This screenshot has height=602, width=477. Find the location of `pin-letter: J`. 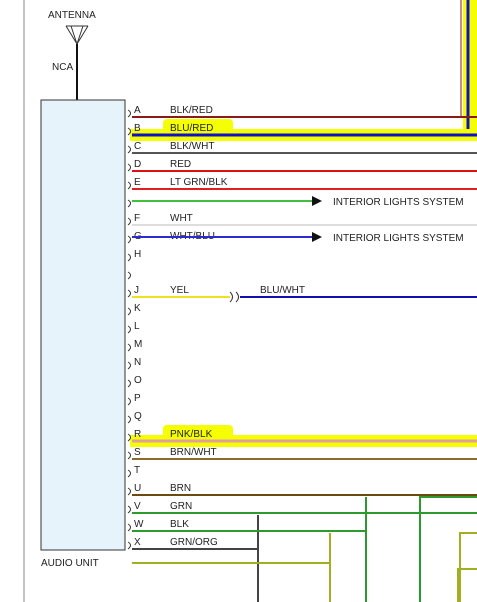

pin-letter: J is located at coordinates (136, 290).